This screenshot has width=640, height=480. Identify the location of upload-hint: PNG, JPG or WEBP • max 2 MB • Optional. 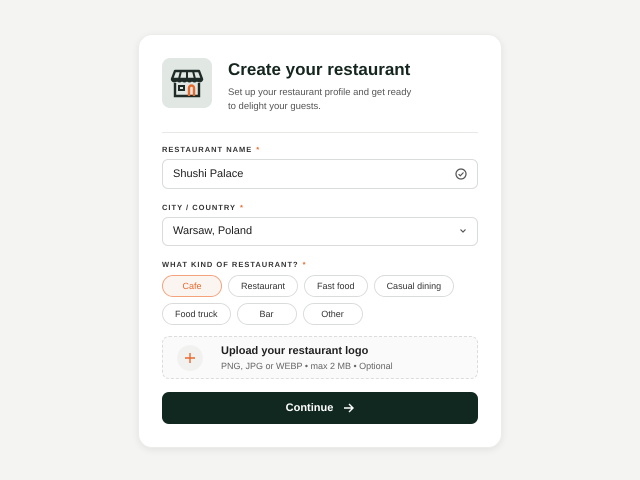
(307, 365).